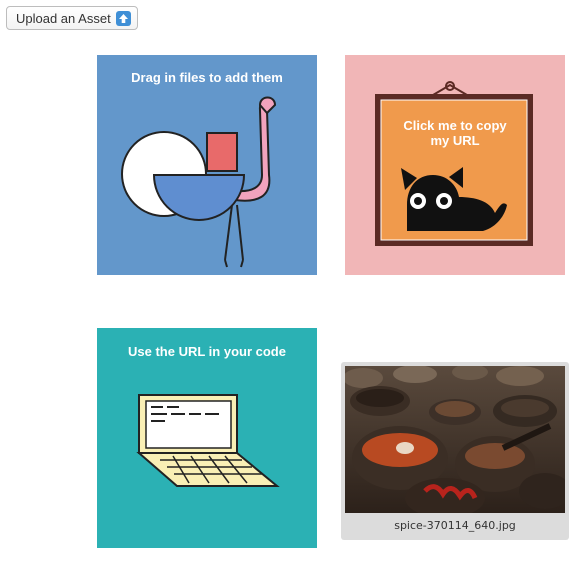 The width and height of the screenshot is (582, 567). I want to click on upload-asset-button: Upload an Asset, so click(72, 18).